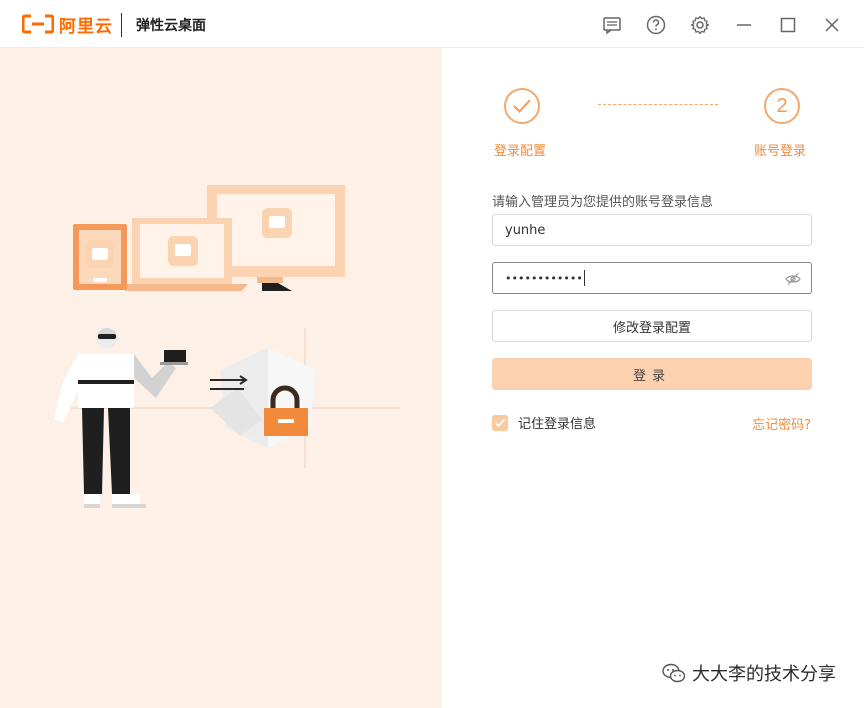 The image size is (864, 708). Describe the element at coordinates (788, 25) in the screenshot. I see `maximize-icon` at that location.